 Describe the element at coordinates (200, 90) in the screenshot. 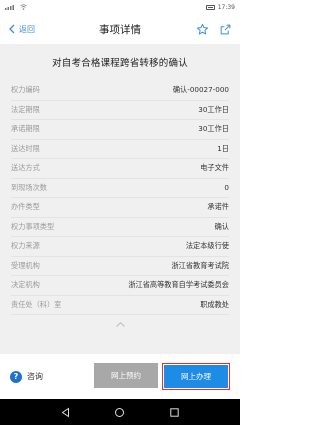

I see `field-value: 确认-00027-000` at that location.